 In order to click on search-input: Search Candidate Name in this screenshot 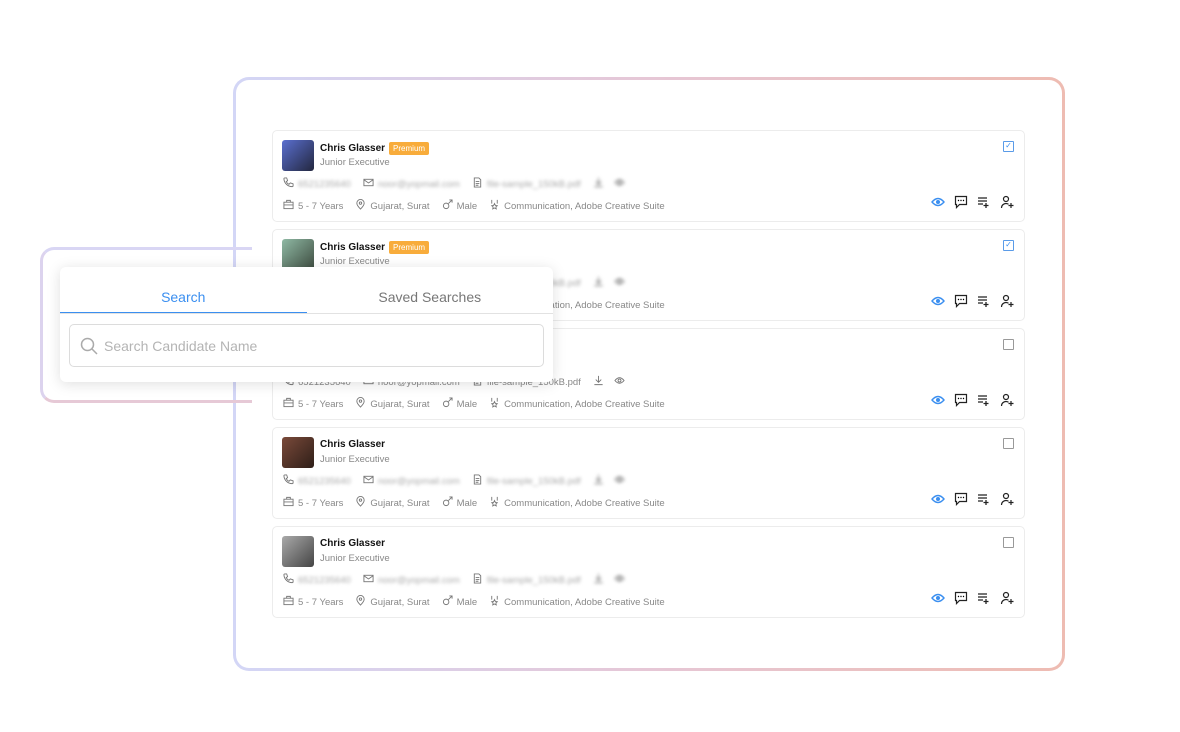, I will do `click(306, 345)`.